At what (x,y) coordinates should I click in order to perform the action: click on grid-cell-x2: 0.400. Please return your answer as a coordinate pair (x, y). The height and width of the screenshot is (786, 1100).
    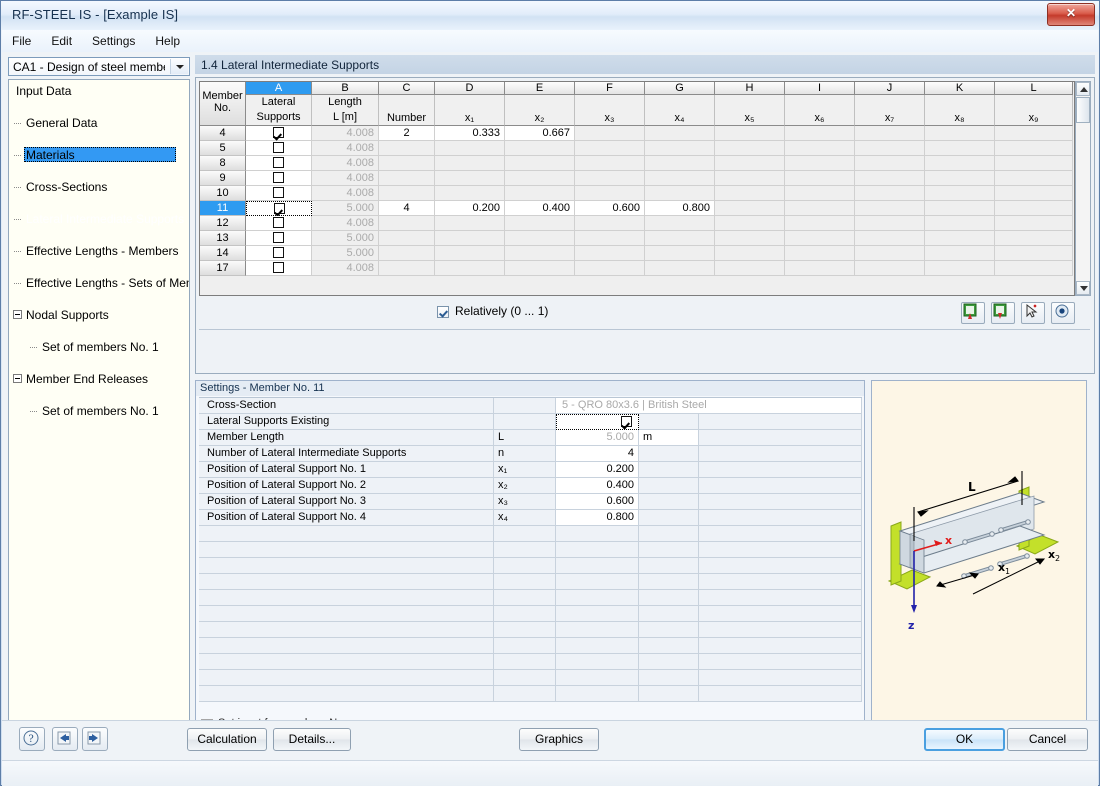
    Looking at the image, I should click on (540, 208).